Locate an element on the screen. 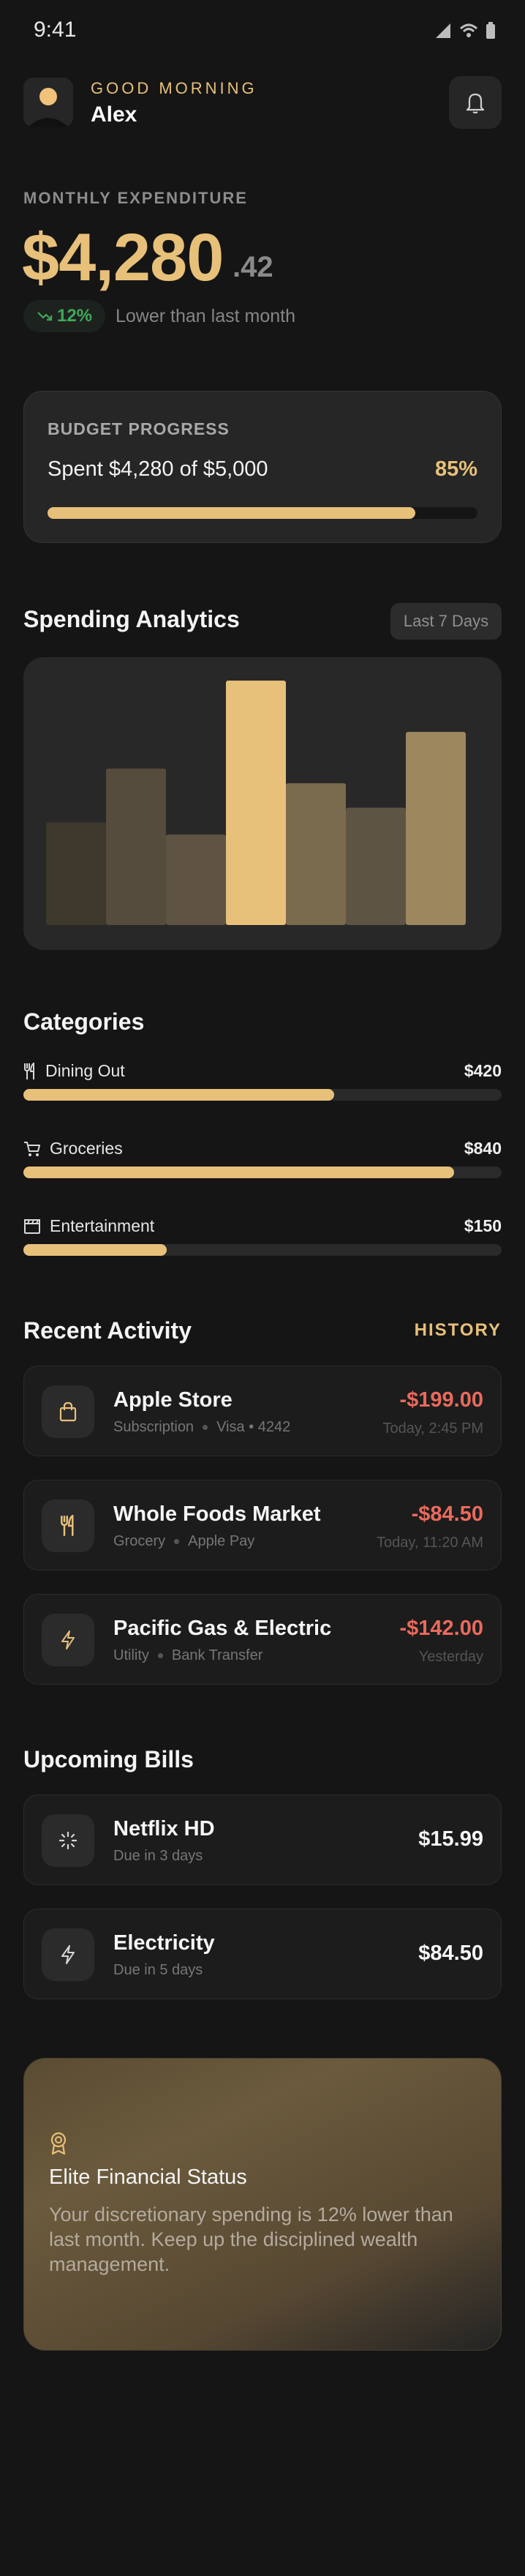  bill-amount: $15.99 is located at coordinates (450, 1839).